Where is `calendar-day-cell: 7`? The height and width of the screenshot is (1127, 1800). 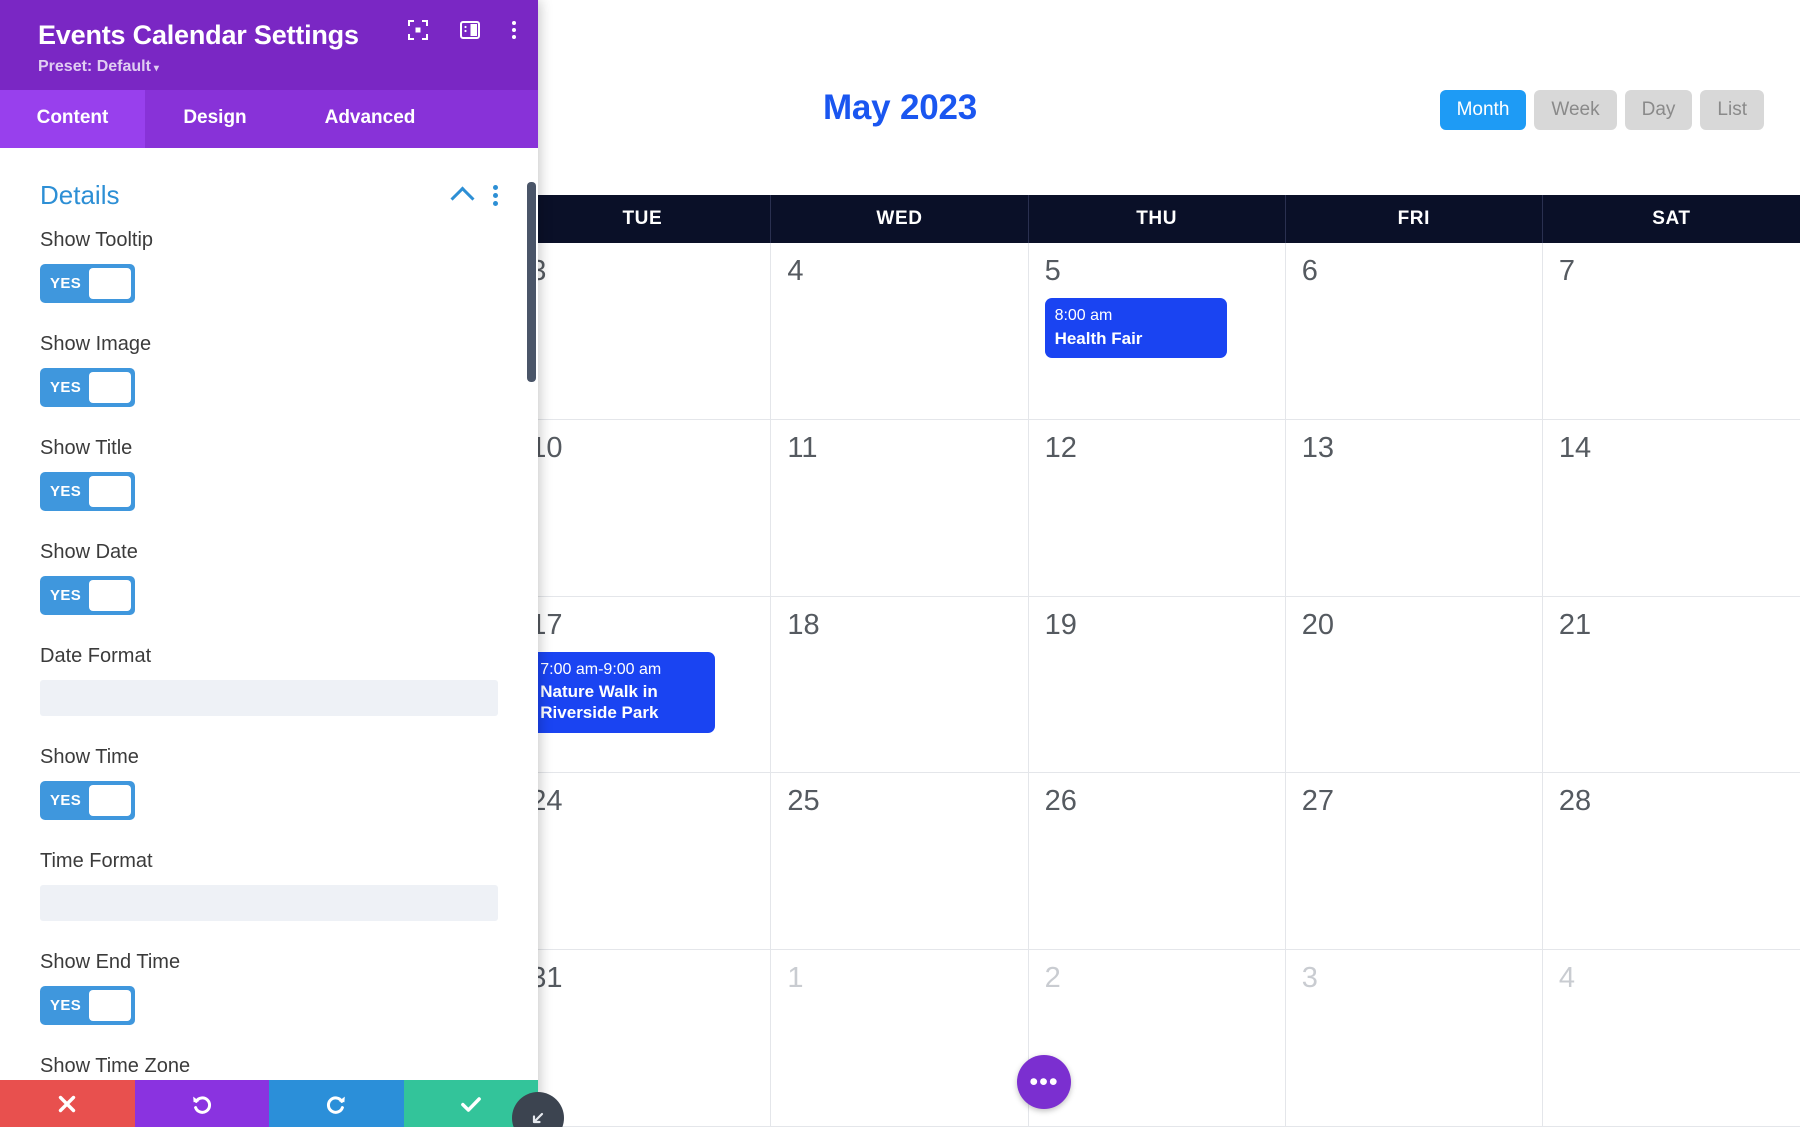 calendar-day-cell: 7 is located at coordinates (1671, 331).